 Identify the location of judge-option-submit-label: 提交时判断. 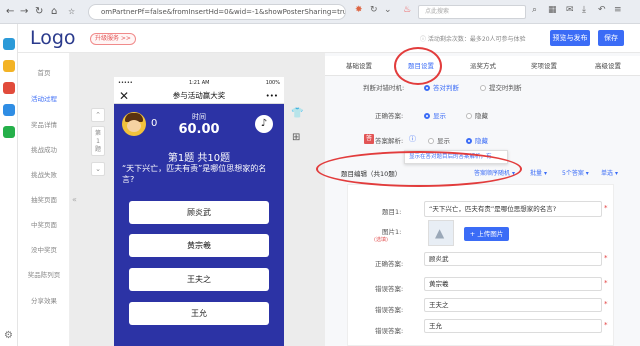
(505, 88).